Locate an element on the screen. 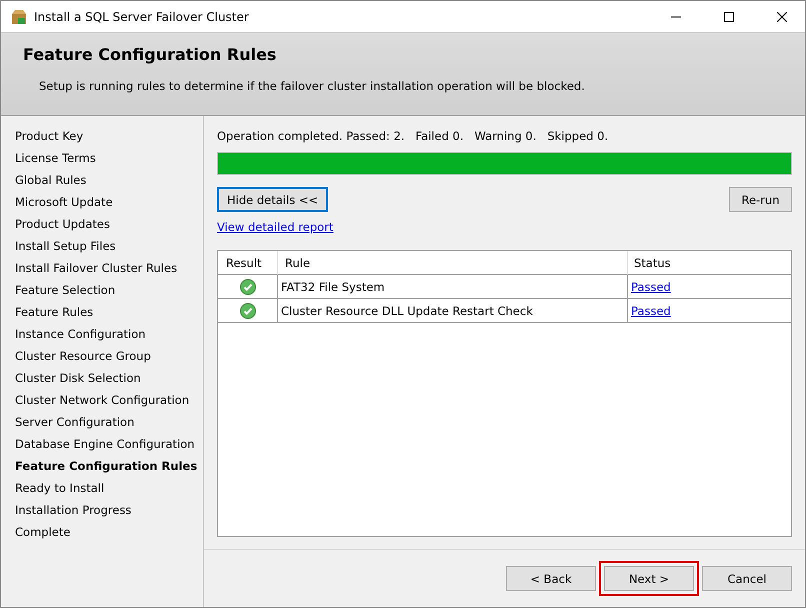 This screenshot has height=608, width=806. footer-button: Next > is located at coordinates (649, 578).